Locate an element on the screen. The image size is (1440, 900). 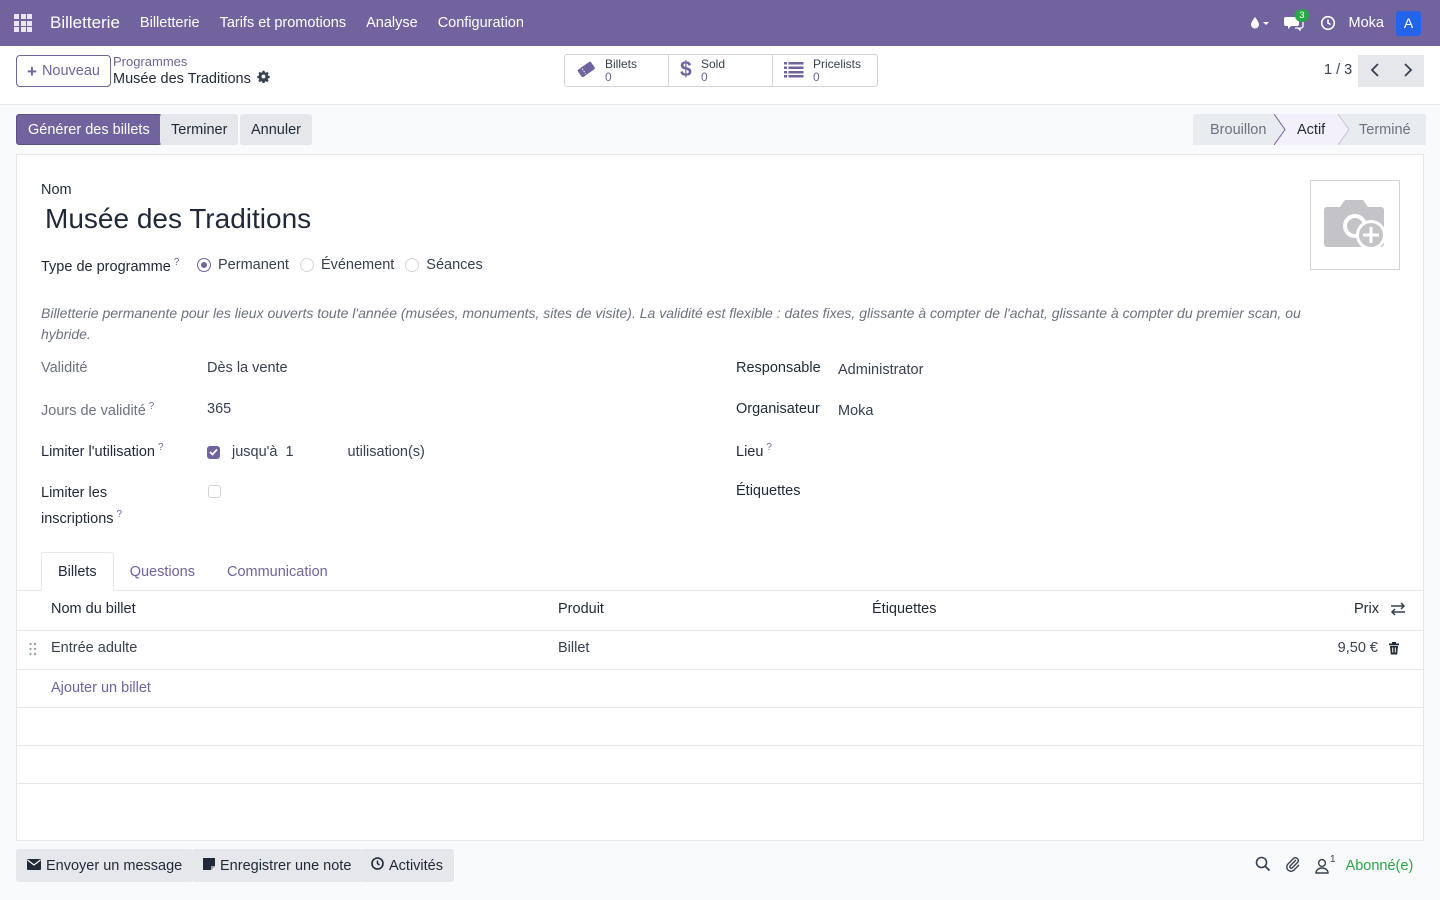
activities-label: Activités is located at coordinates (416, 865).